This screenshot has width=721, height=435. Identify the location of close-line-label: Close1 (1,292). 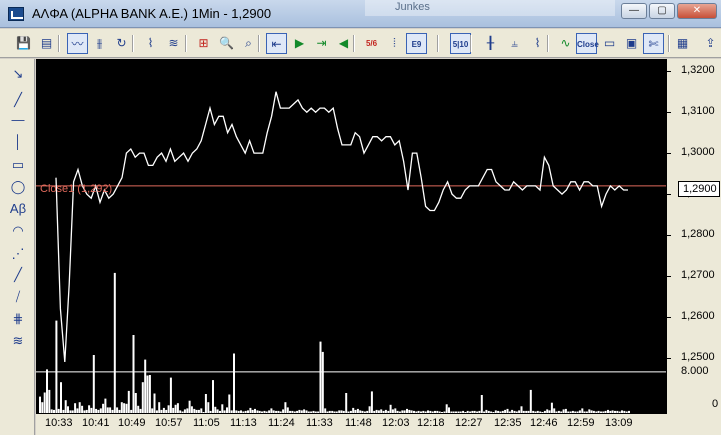
(76, 189).